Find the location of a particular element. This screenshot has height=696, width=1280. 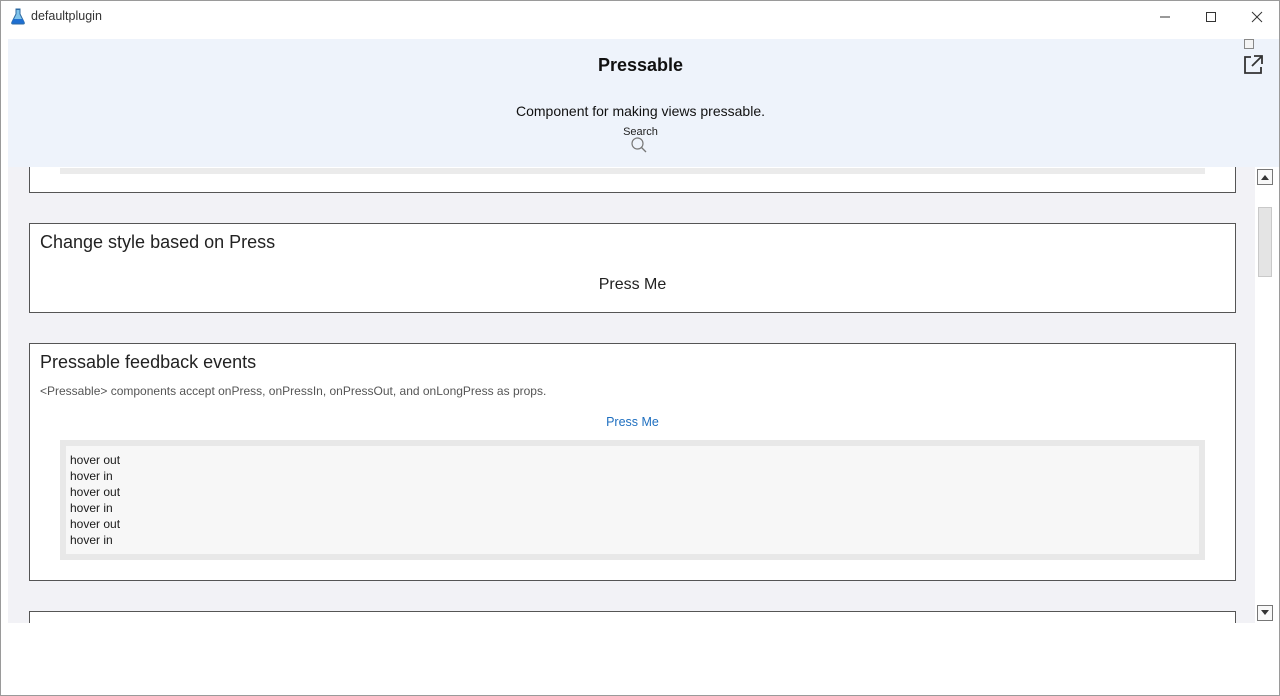

scroll-down-button is located at coordinates (1265, 613).